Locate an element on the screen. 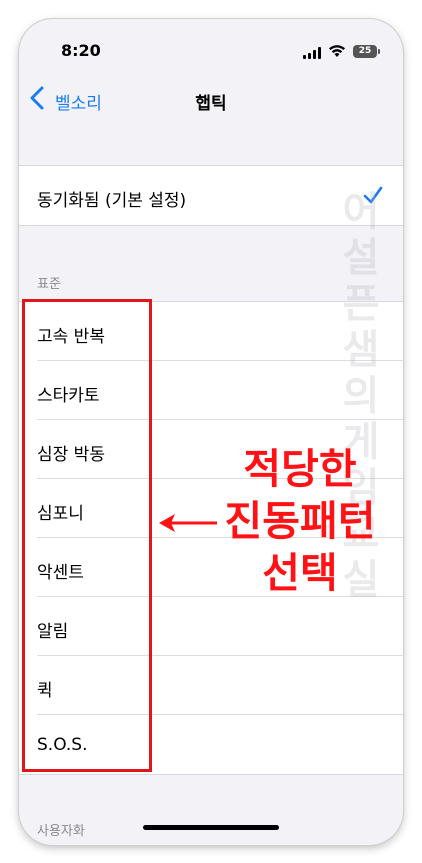 The width and height of the screenshot is (422, 863). navigation-bar: 벨소리 햅틱 is located at coordinates (211, 99).